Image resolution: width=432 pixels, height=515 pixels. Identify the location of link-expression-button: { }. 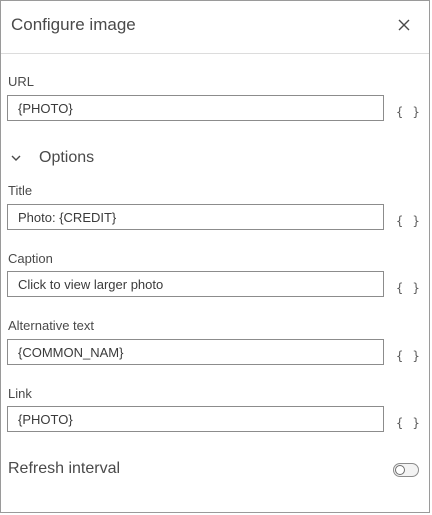
(408, 423).